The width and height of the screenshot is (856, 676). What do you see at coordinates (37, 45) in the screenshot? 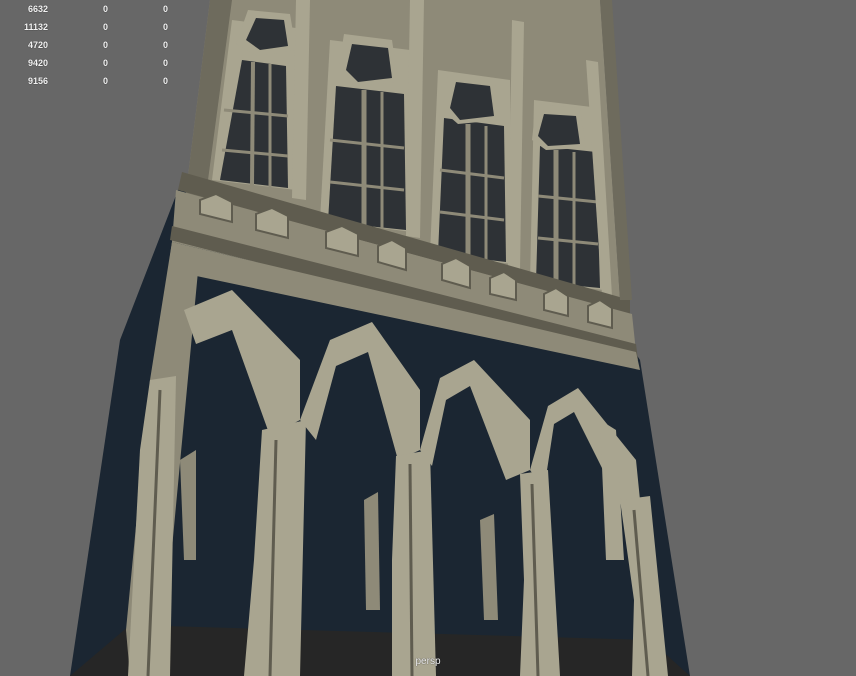
I see `hud-value: 4720` at bounding box center [37, 45].